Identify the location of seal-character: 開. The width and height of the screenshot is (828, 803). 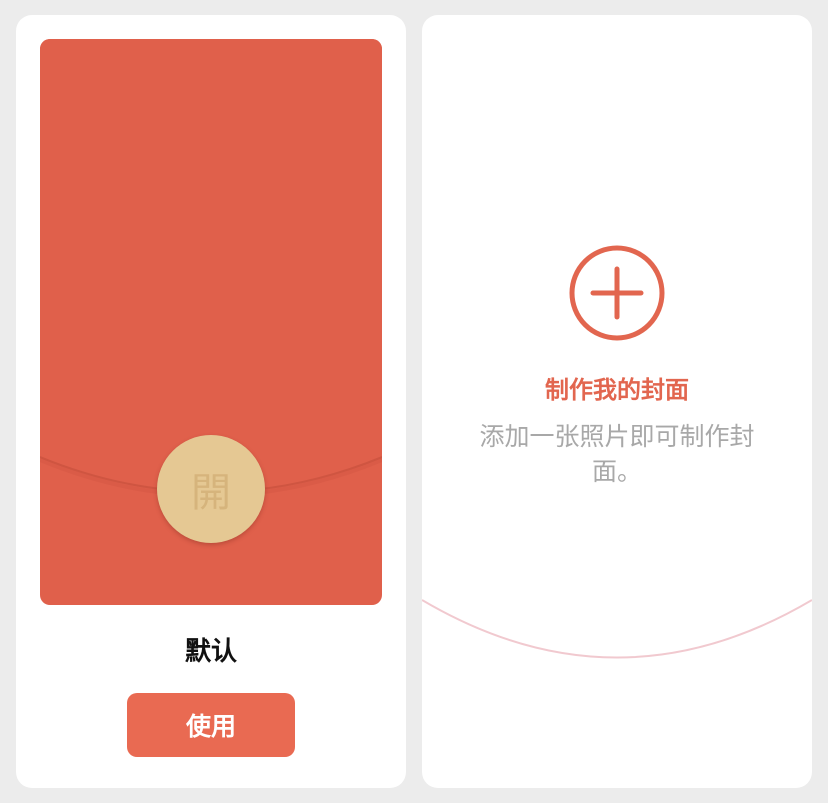
(211, 493).